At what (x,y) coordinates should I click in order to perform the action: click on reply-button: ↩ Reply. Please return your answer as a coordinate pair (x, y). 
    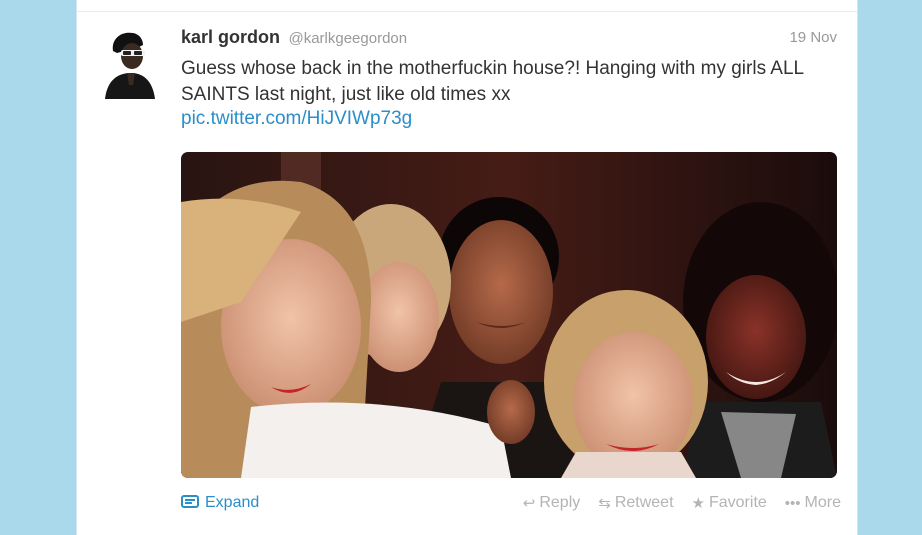
    Looking at the image, I should click on (551, 503).